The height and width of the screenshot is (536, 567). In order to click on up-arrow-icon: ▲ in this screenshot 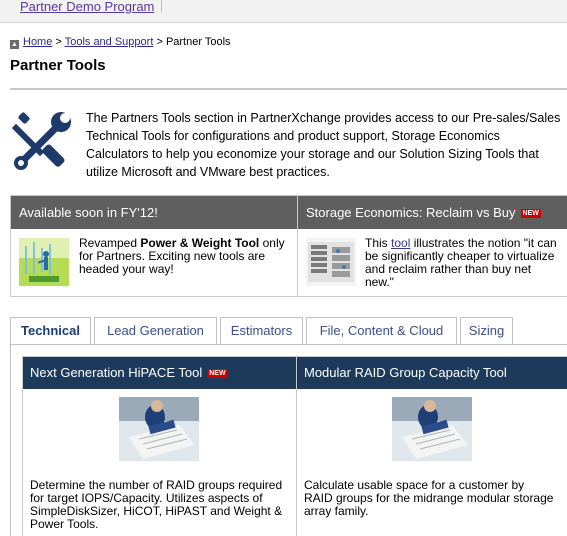, I will do `click(14, 44)`.